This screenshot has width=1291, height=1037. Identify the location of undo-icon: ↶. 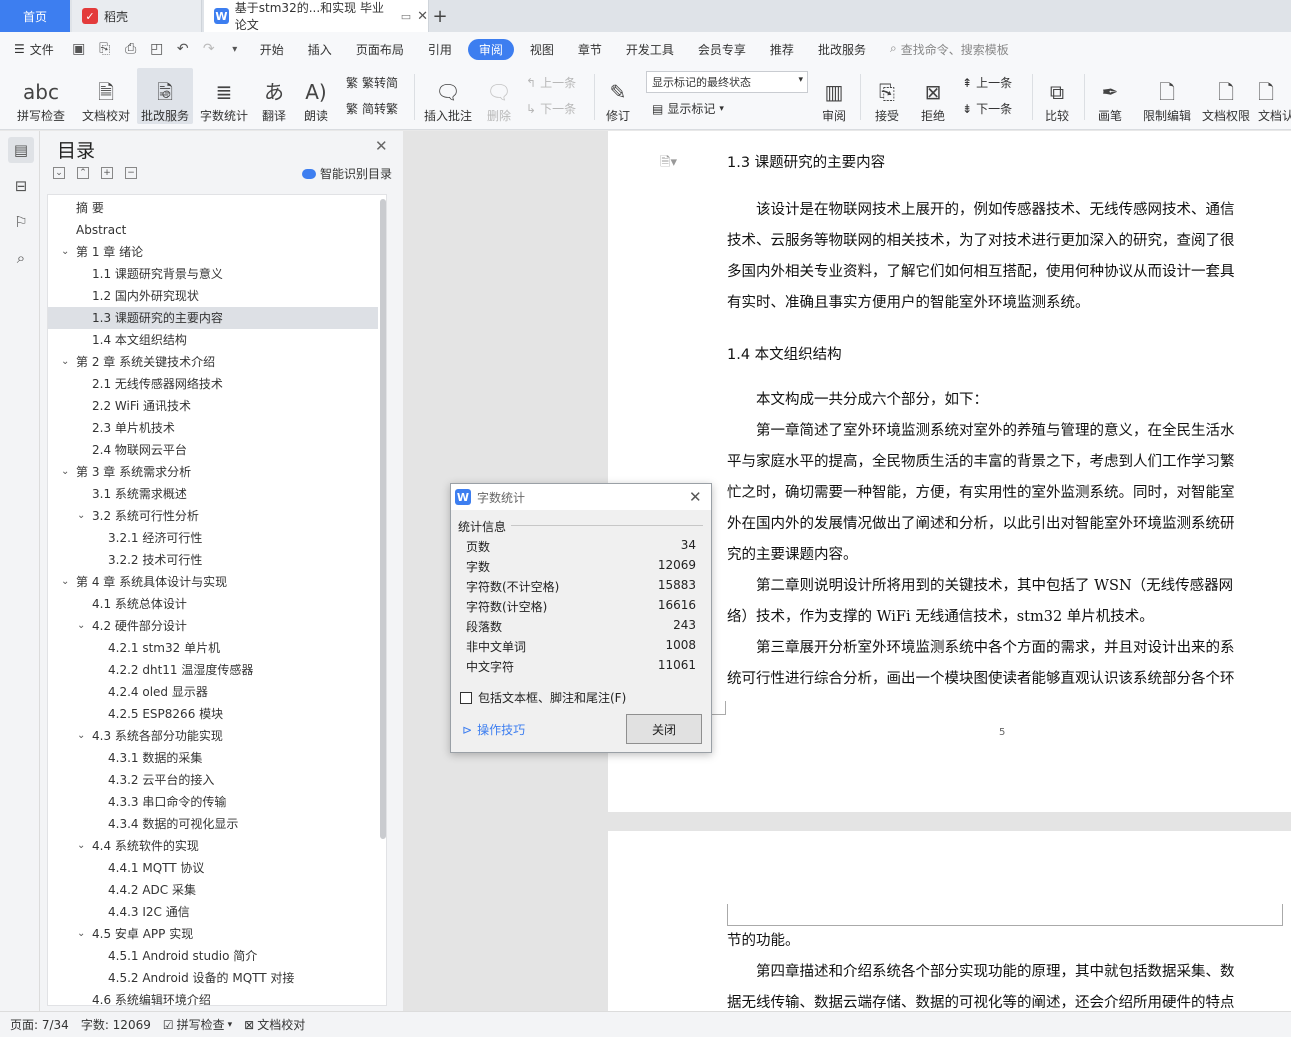
(183, 49).